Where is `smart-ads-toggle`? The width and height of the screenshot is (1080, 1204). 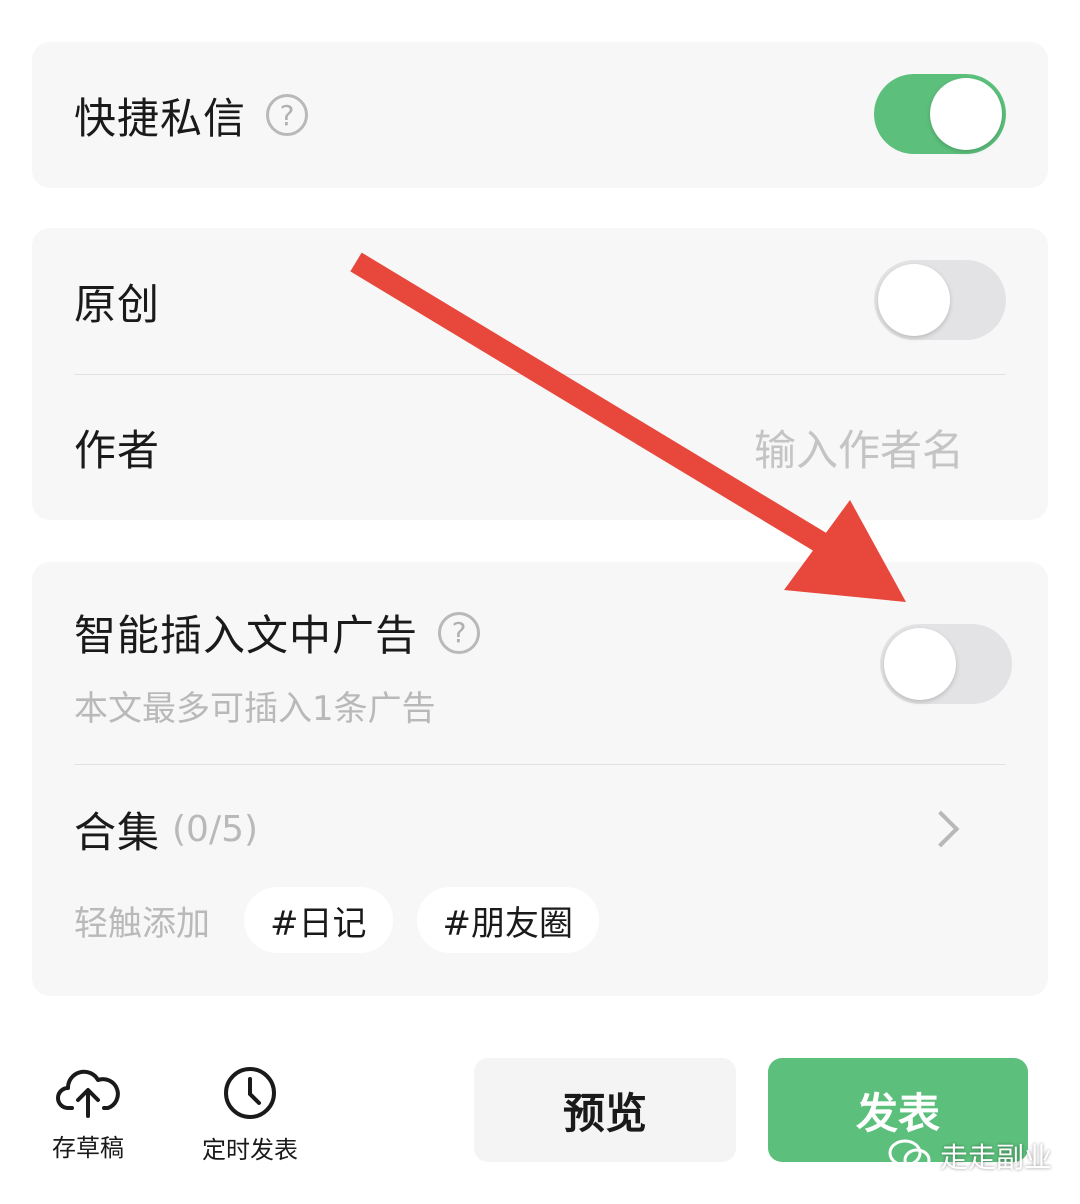 smart-ads-toggle is located at coordinates (946, 664).